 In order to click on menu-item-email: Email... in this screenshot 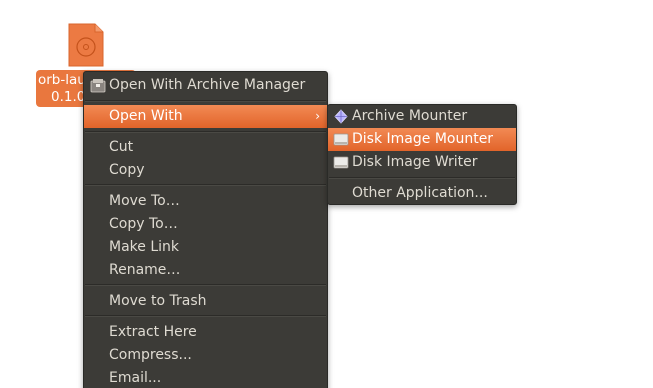, I will do `click(205, 377)`.